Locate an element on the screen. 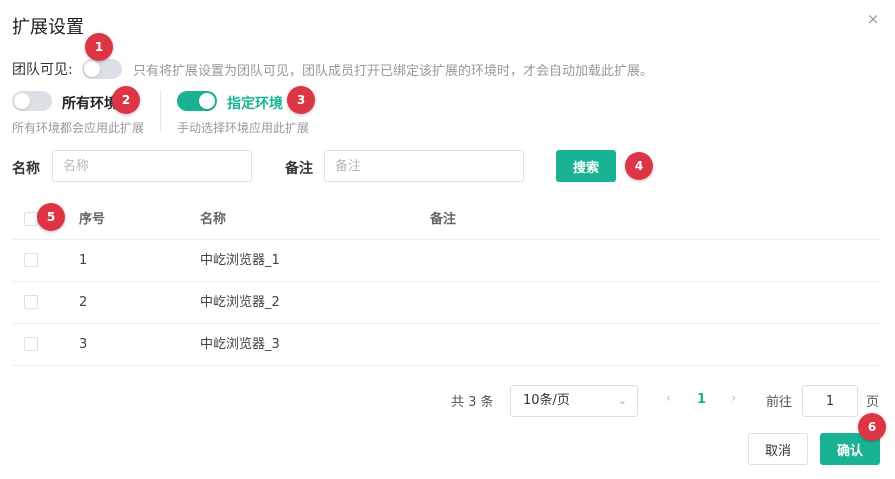  select-all-checkbox is located at coordinates (31, 219).